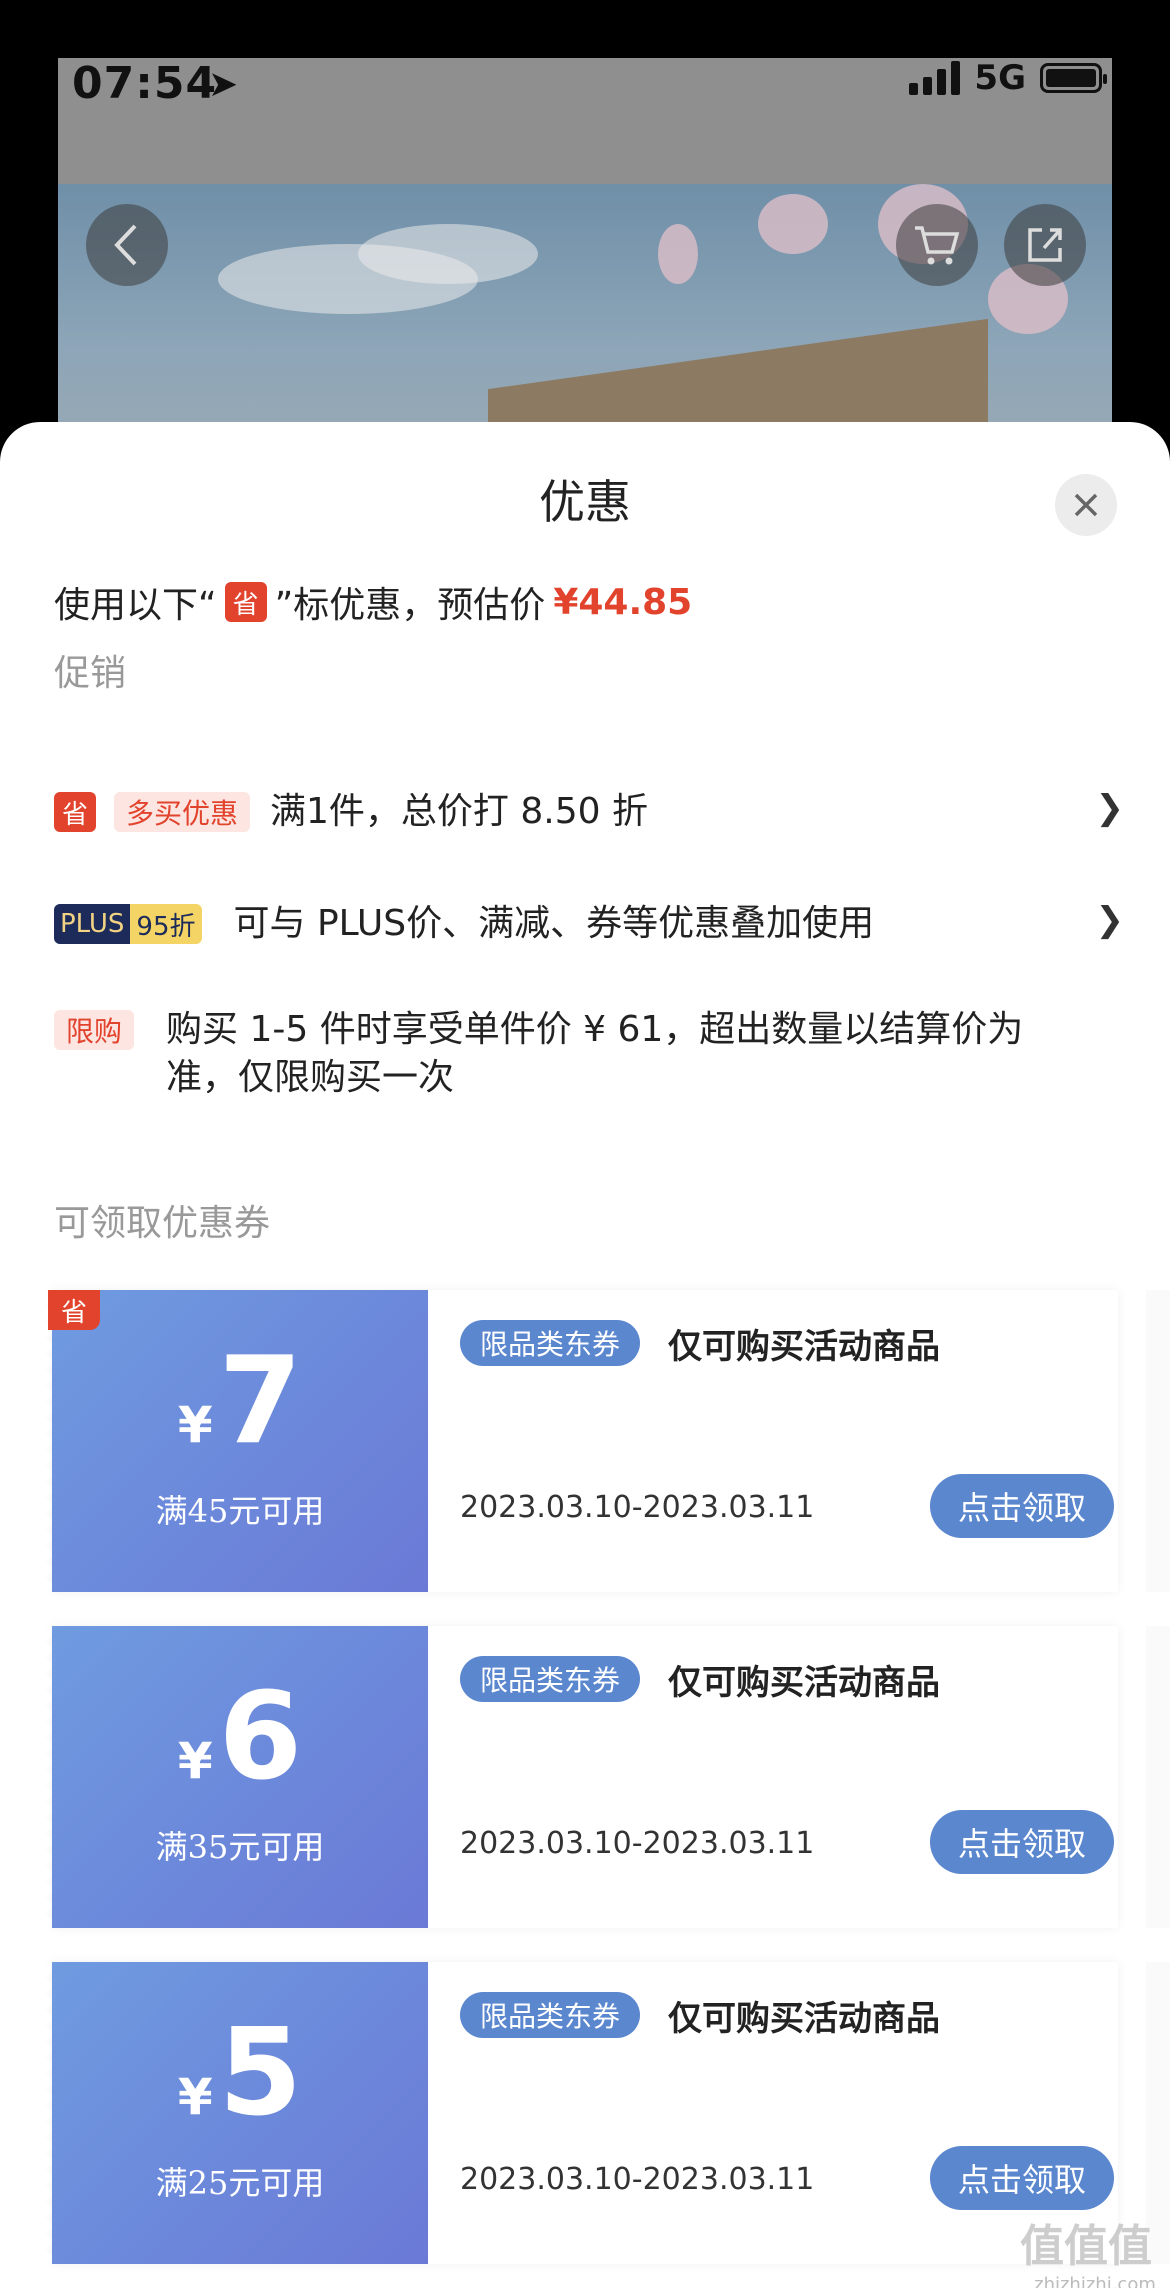 This screenshot has height=2288, width=1170. I want to click on promo-row-bulk: 省 多买优惠 满1件，总价打 8.50 折 ❯, so click(589, 812).